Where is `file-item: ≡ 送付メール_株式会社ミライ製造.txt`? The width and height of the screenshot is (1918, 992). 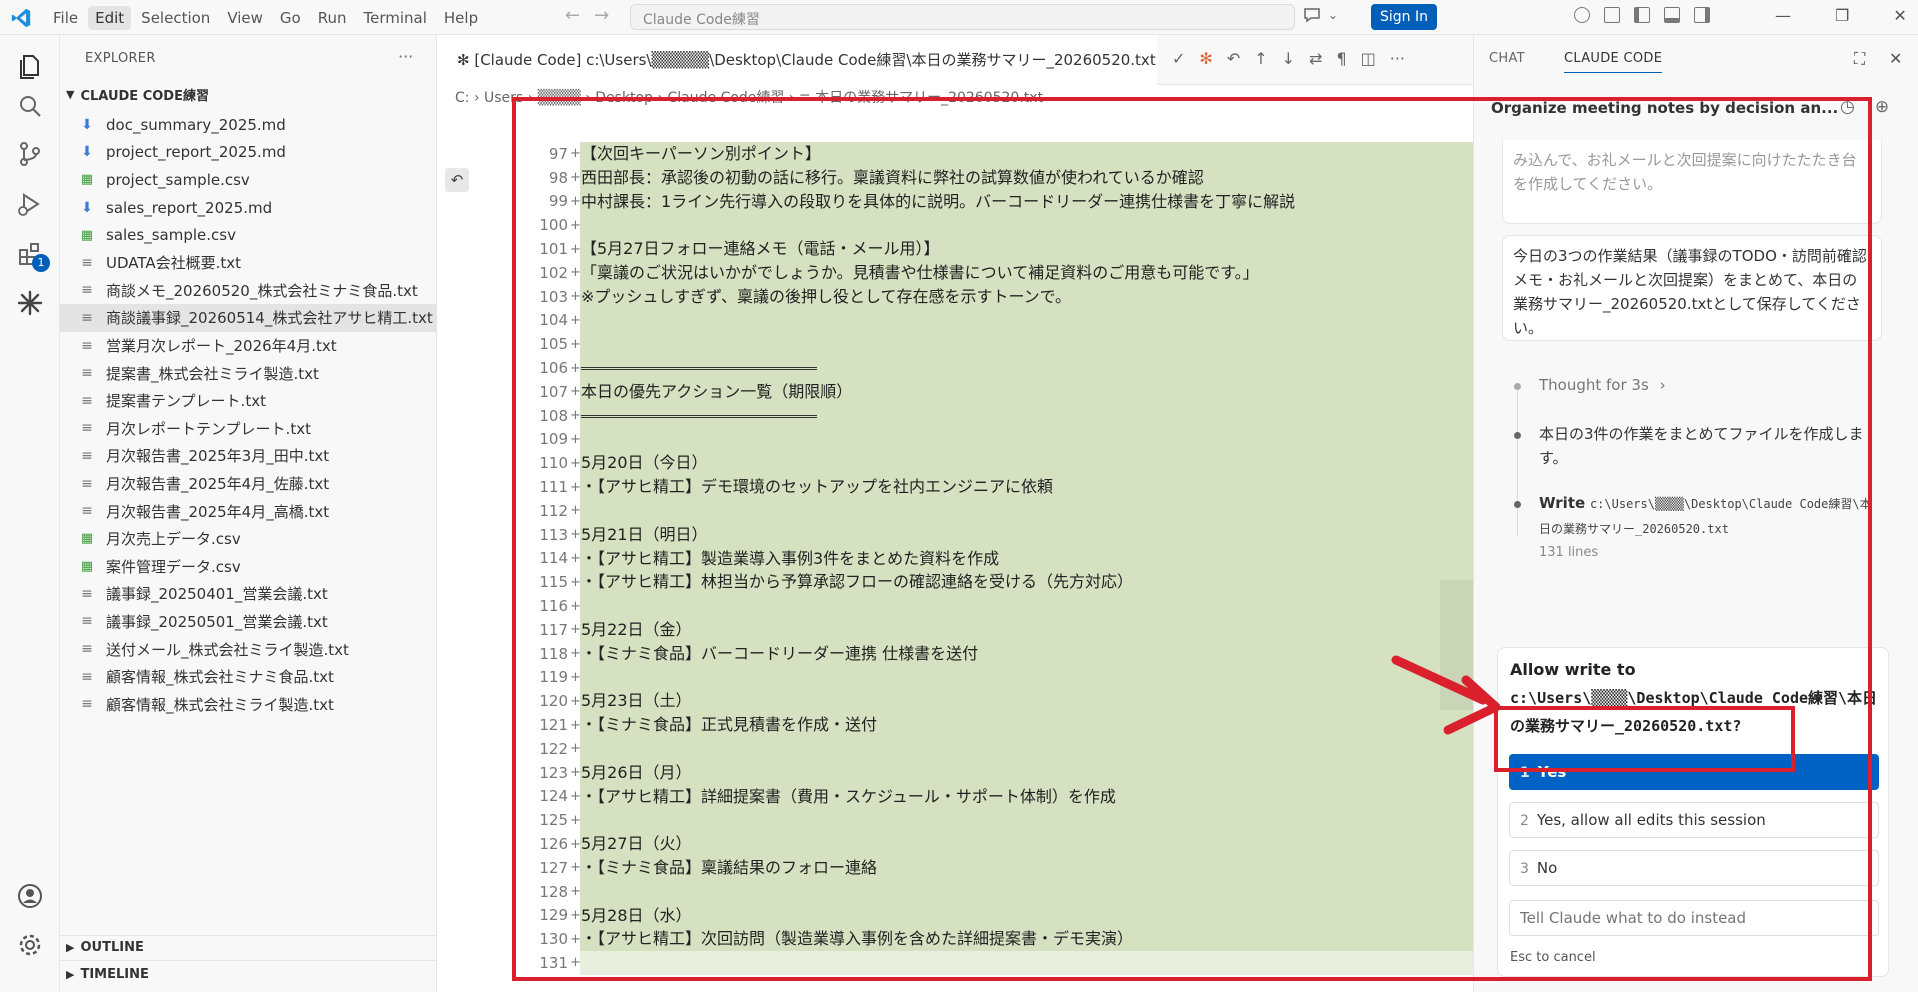 file-item: ≡ 送付メール_株式会社ミライ製造.txt is located at coordinates (248, 649).